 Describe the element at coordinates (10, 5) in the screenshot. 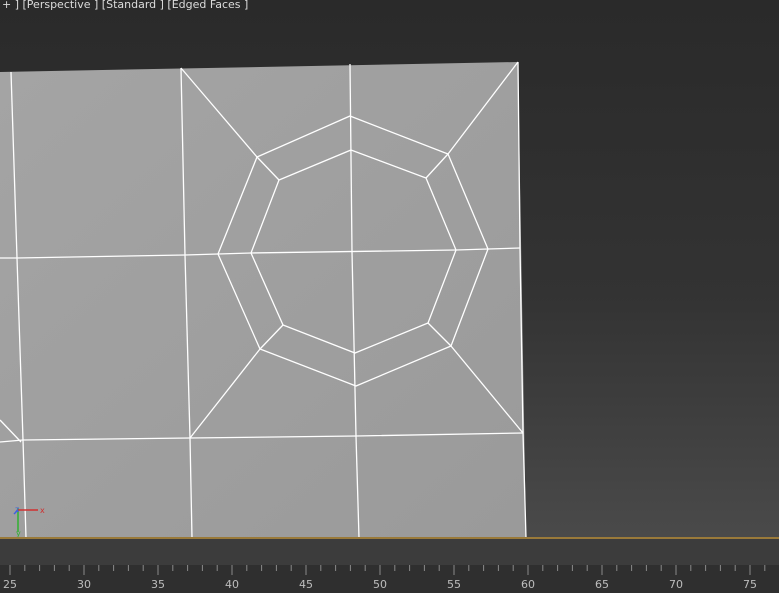

I see `viewport-menu-plus: + ]` at that location.